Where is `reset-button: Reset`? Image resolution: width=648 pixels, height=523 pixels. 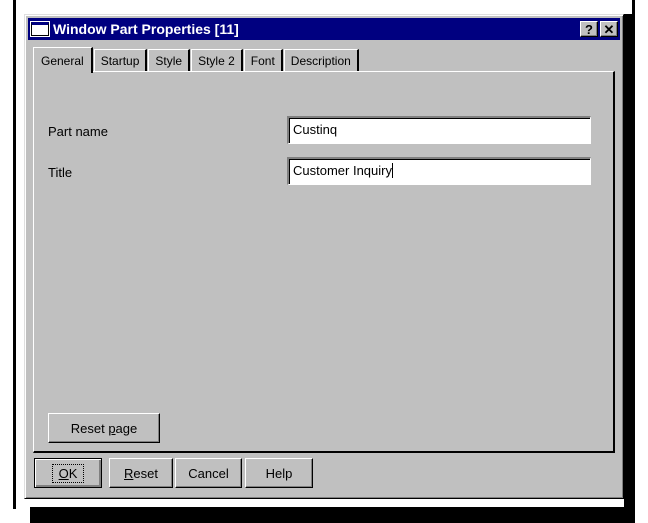 reset-button: Reset is located at coordinates (141, 473).